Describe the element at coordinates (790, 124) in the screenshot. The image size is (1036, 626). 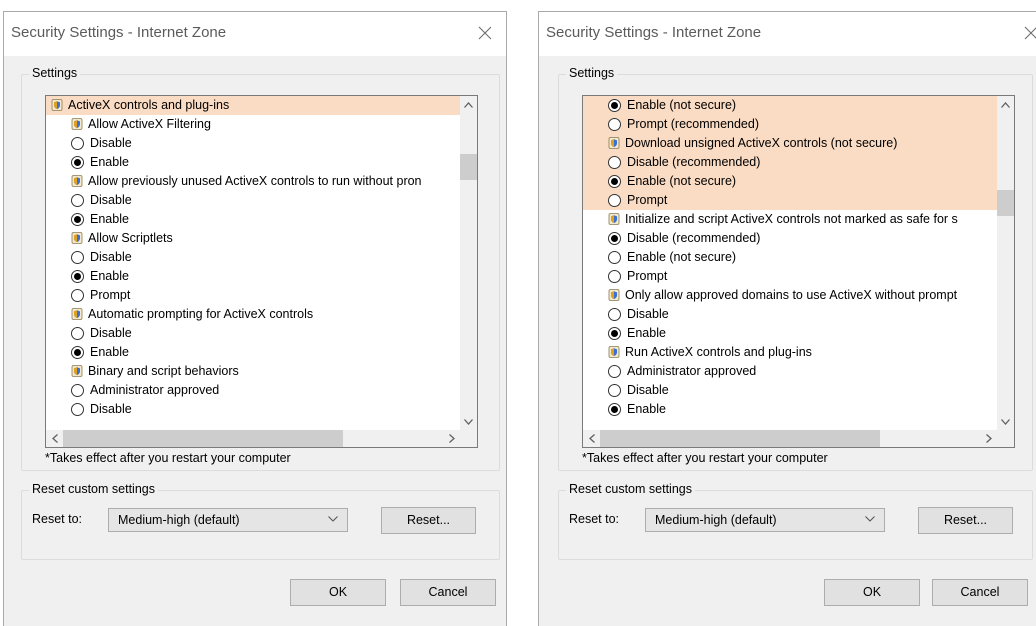
I see `setting-option: Prompt (recommended)` at that location.